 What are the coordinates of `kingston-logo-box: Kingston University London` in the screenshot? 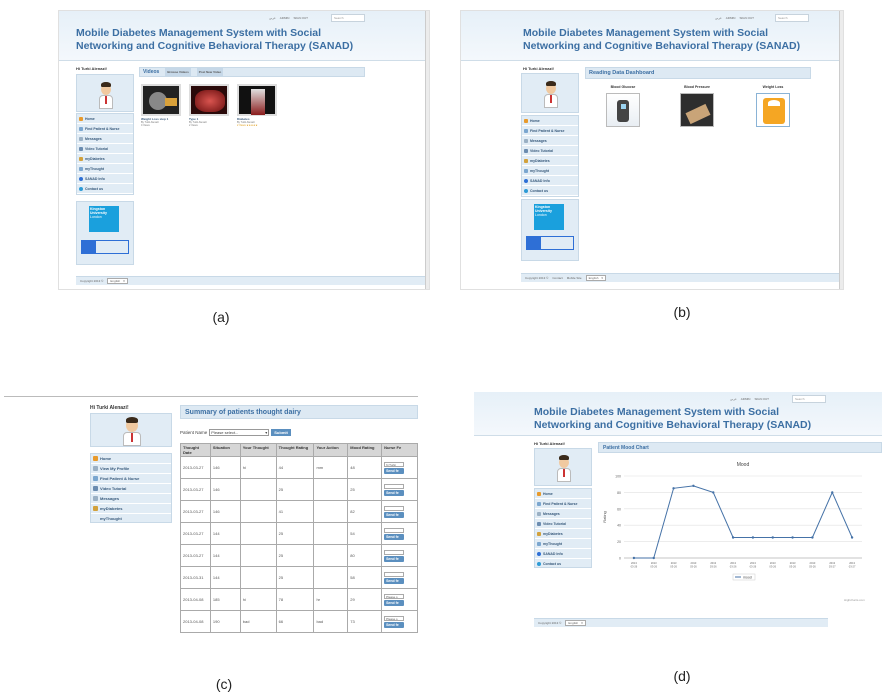 It's located at (105, 233).